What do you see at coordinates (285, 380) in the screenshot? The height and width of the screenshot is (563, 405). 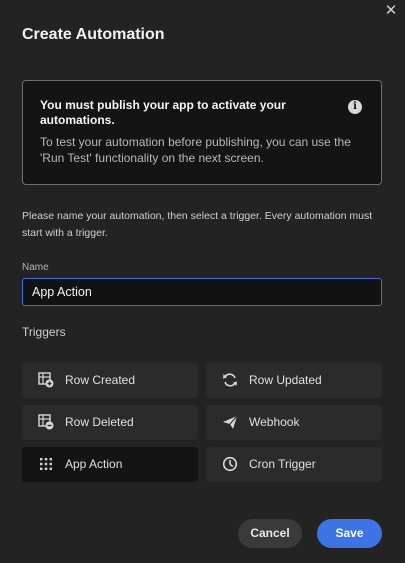 I see `trigger-label: Row Updated` at bounding box center [285, 380].